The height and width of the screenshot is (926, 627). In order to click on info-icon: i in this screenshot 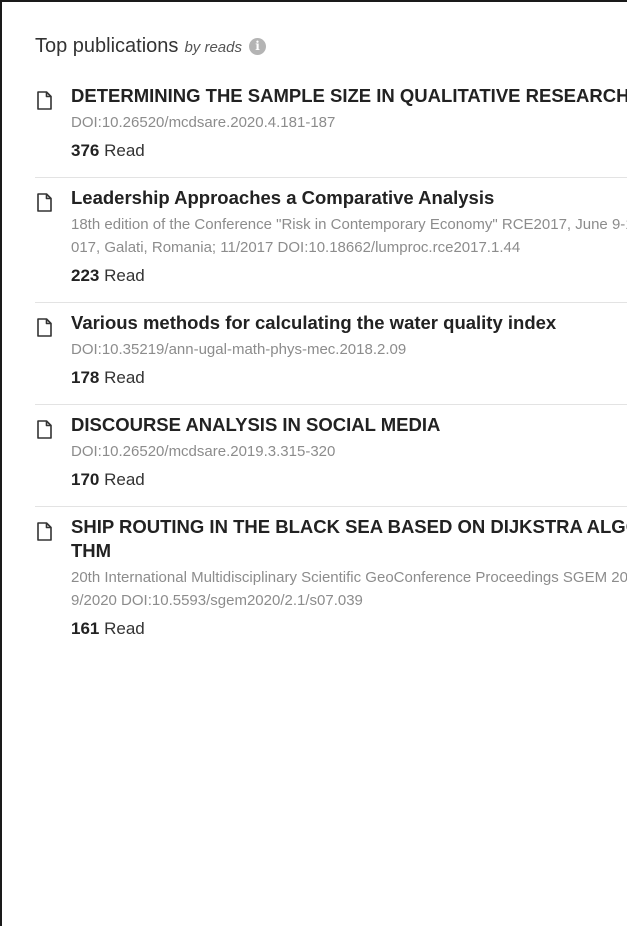, I will do `click(257, 46)`.